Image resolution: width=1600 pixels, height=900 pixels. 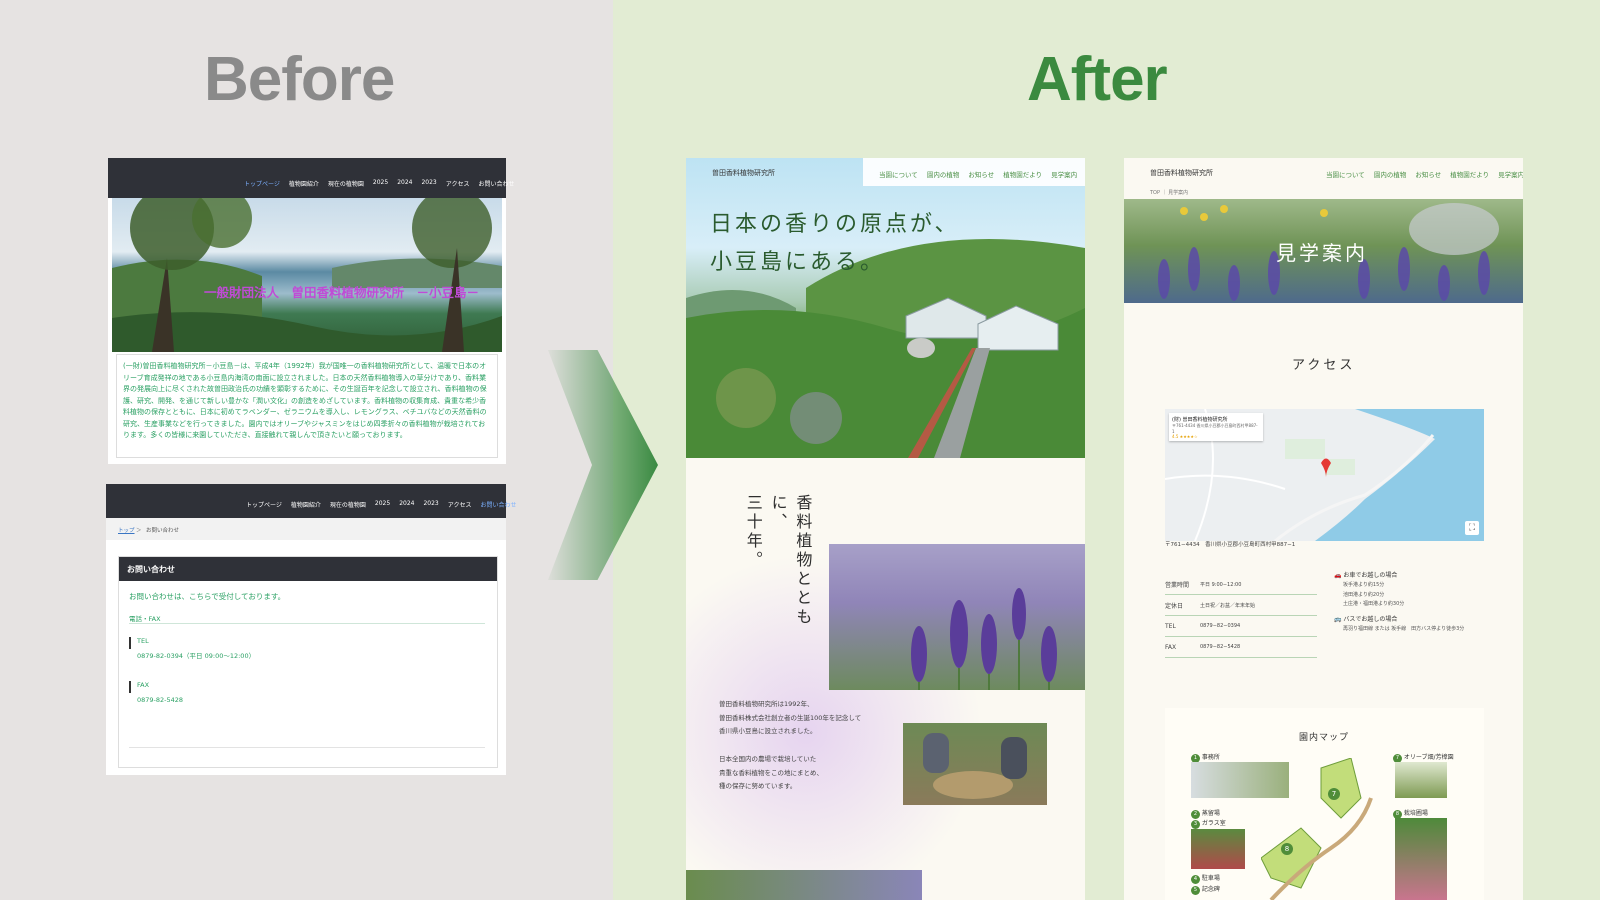 What do you see at coordinates (1323, 251) in the screenshot?
I see `page-hero-image: 見学案内` at bounding box center [1323, 251].